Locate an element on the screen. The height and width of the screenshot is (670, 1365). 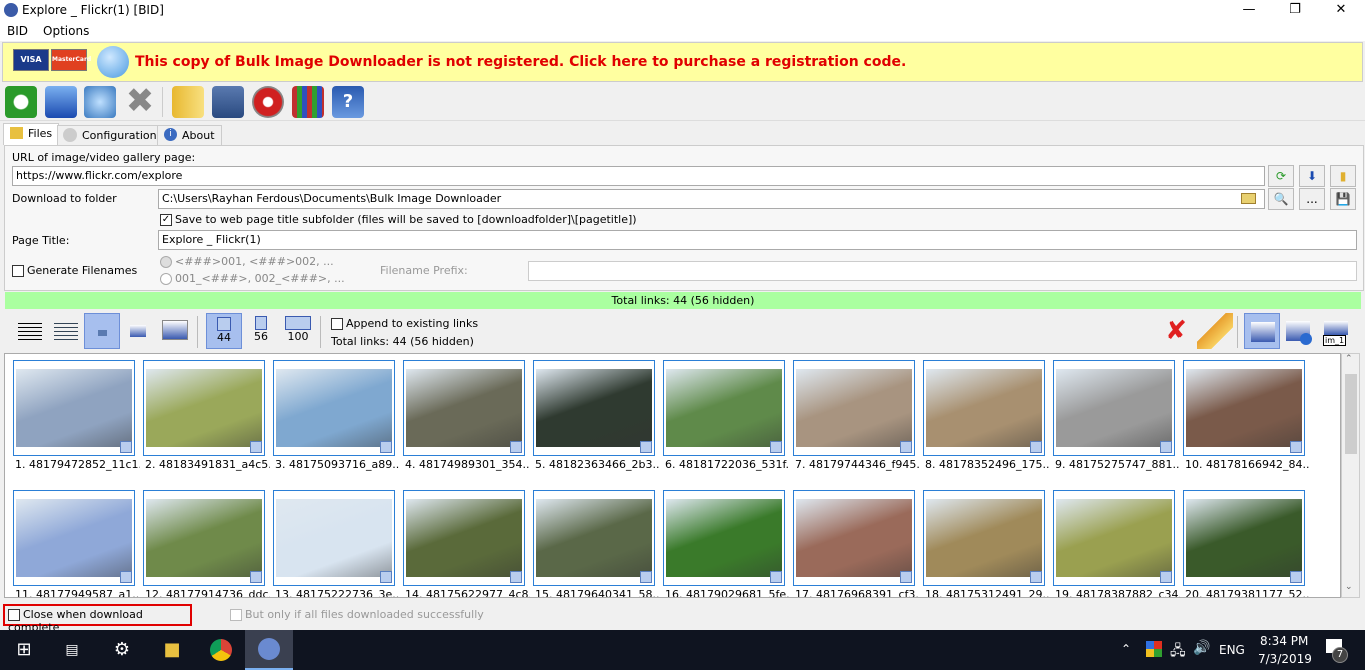
all-count: 100 is located at coordinates (298, 336).